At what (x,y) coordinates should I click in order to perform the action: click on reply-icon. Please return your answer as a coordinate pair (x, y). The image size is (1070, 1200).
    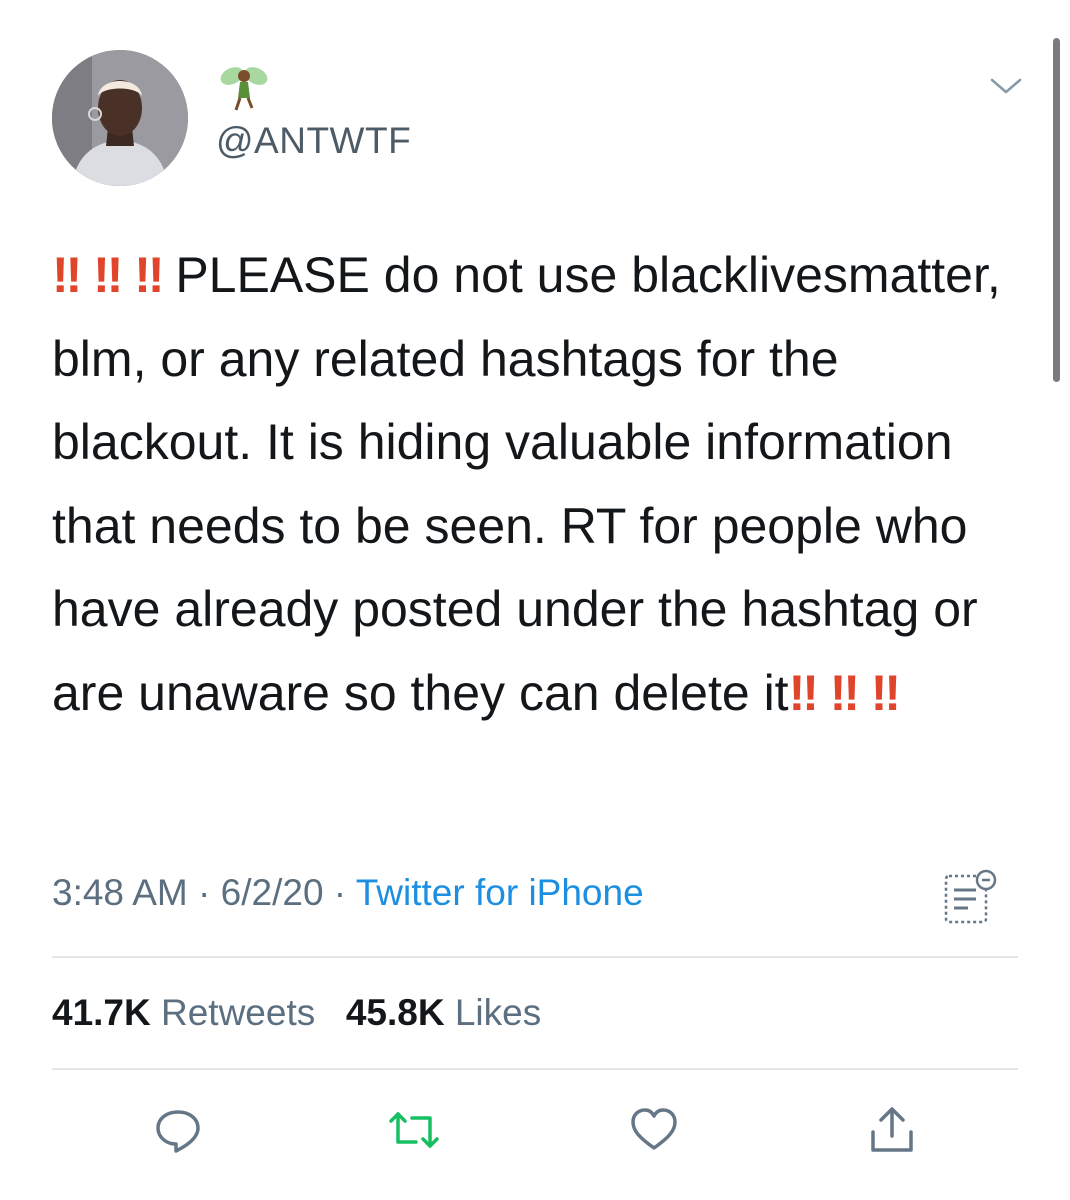
    Looking at the image, I should click on (178, 1131).